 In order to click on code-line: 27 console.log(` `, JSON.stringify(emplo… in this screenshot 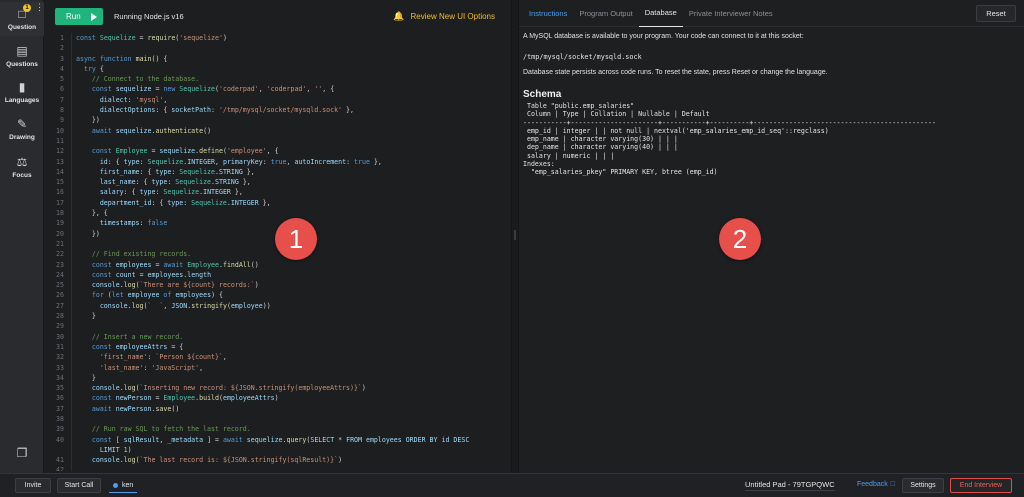, I will do `click(277, 306)`.